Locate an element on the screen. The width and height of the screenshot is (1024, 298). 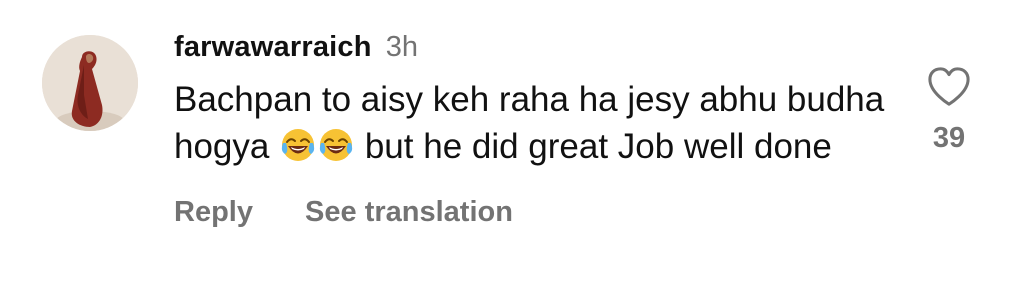
avatar is located at coordinates (90, 83).